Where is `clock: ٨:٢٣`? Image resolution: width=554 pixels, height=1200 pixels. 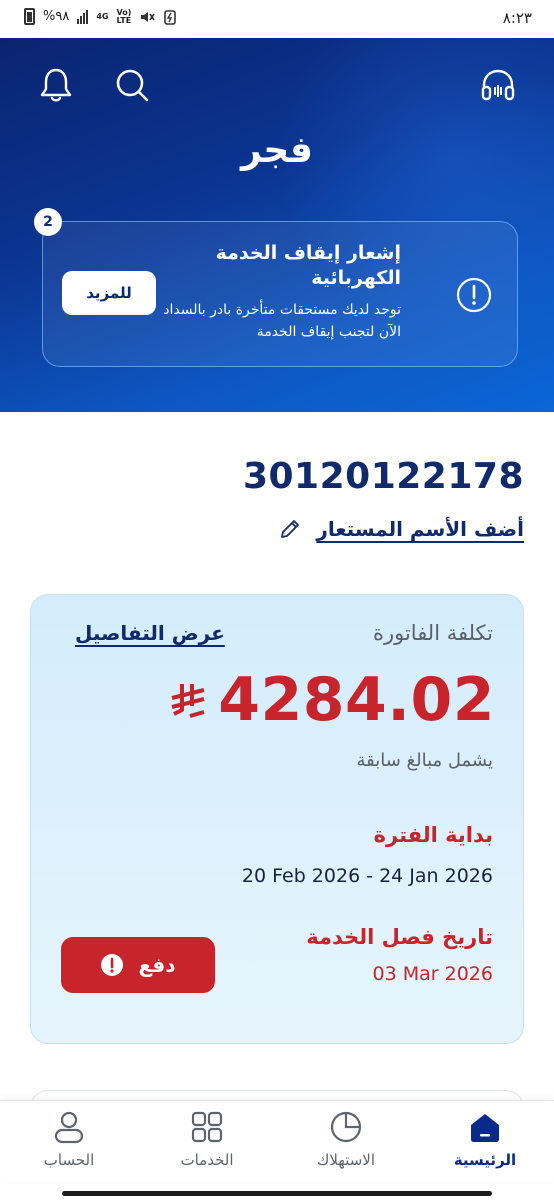 clock: ٨:٢٣ is located at coordinates (517, 18).